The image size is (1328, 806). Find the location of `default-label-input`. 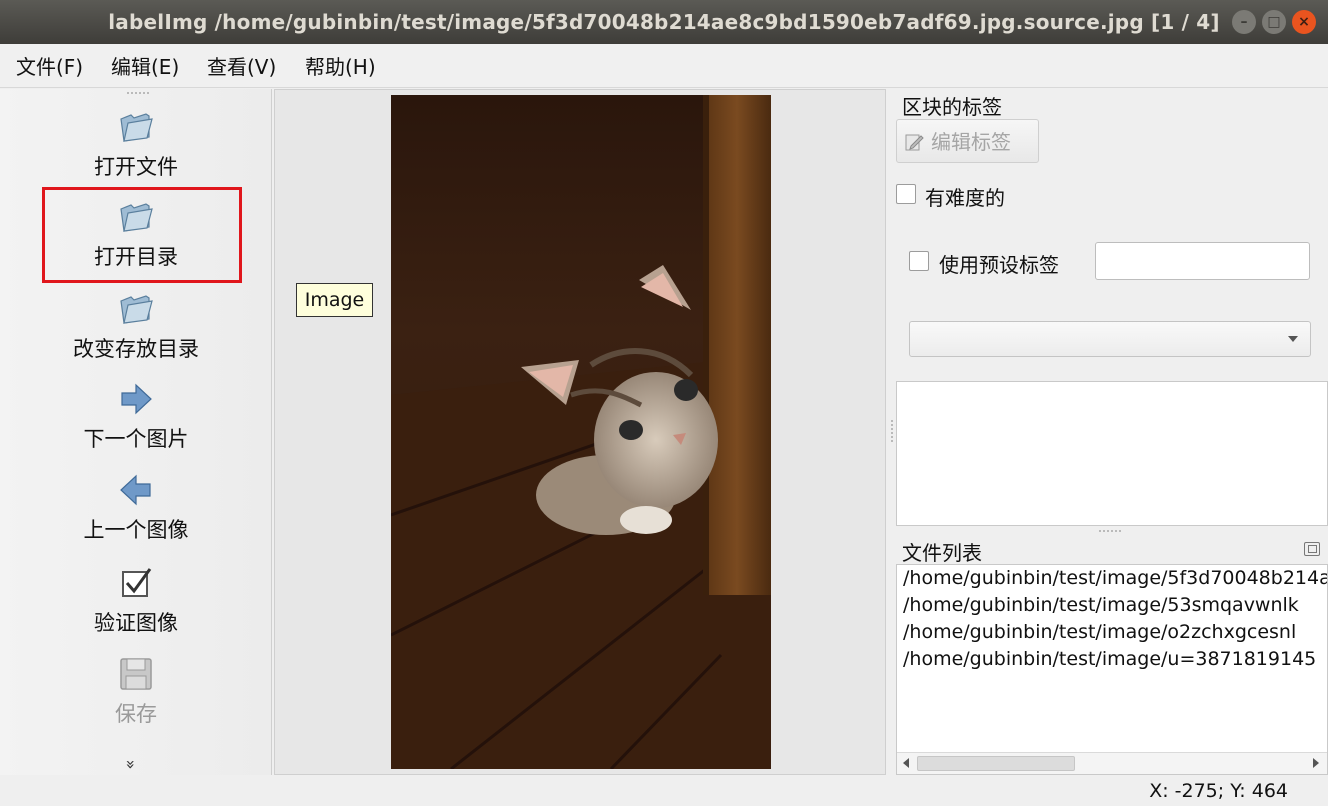

default-label-input is located at coordinates (1202, 261).